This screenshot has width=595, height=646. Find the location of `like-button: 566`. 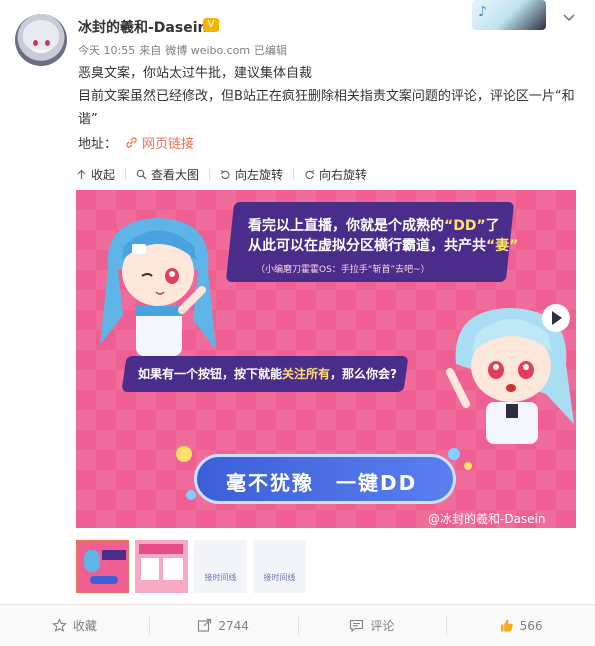

like-button: 566 is located at coordinates (520, 625).